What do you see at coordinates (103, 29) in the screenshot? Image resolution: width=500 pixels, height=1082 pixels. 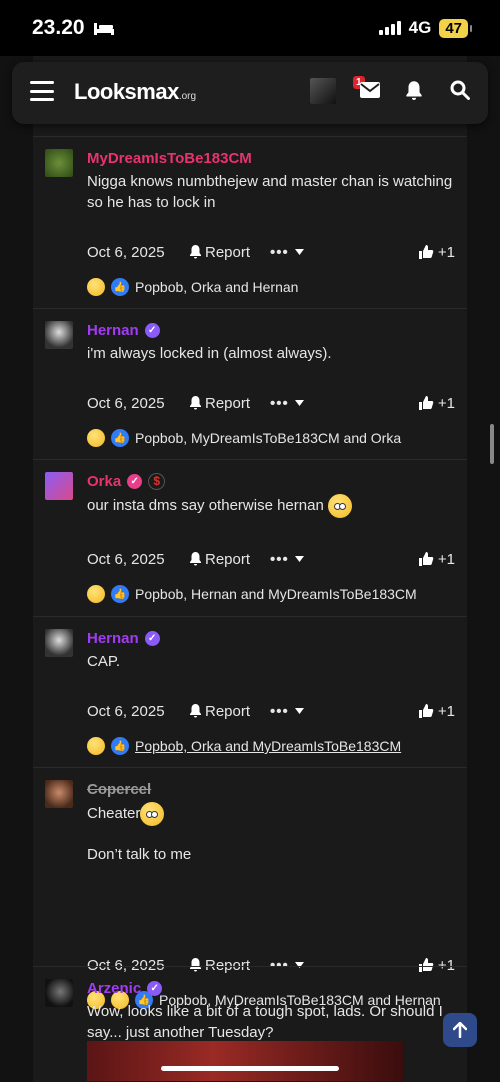 I see `bed-icon` at bounding box center [103, 29].